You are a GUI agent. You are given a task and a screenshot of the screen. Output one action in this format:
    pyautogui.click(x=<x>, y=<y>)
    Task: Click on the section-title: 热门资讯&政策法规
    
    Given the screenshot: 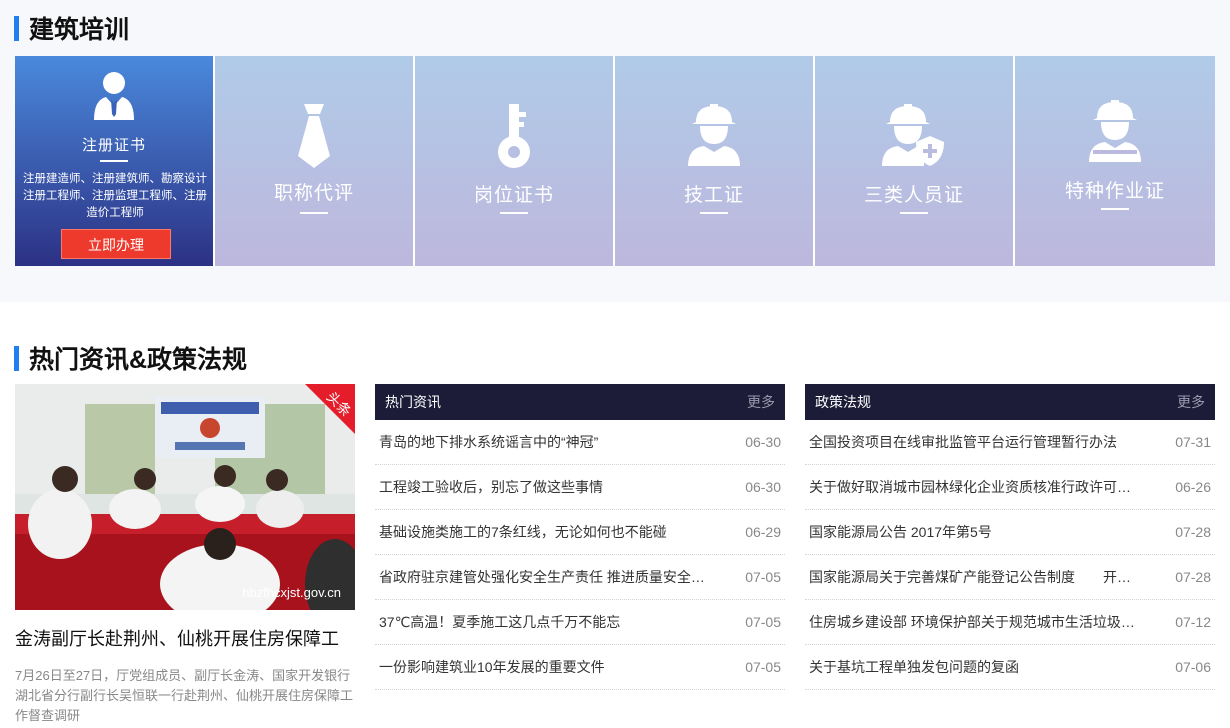 What is the action you would take?
    pyautogui.click(x=130, y=358)
    